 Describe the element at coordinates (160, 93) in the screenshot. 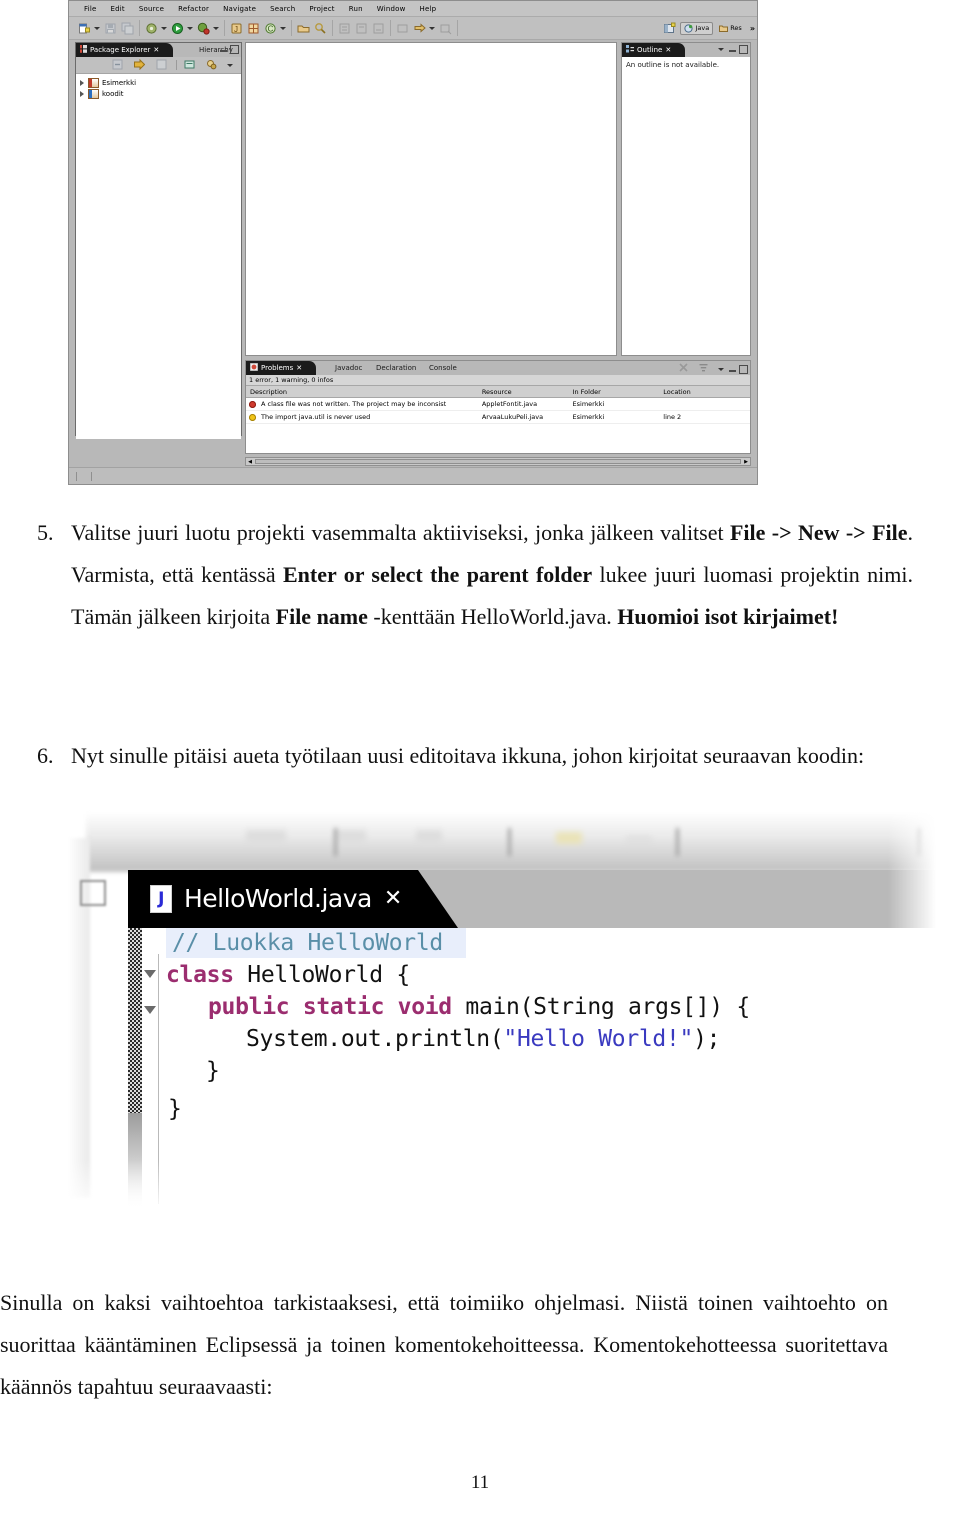

I see `tree-item-koodit: koodit` at that location.